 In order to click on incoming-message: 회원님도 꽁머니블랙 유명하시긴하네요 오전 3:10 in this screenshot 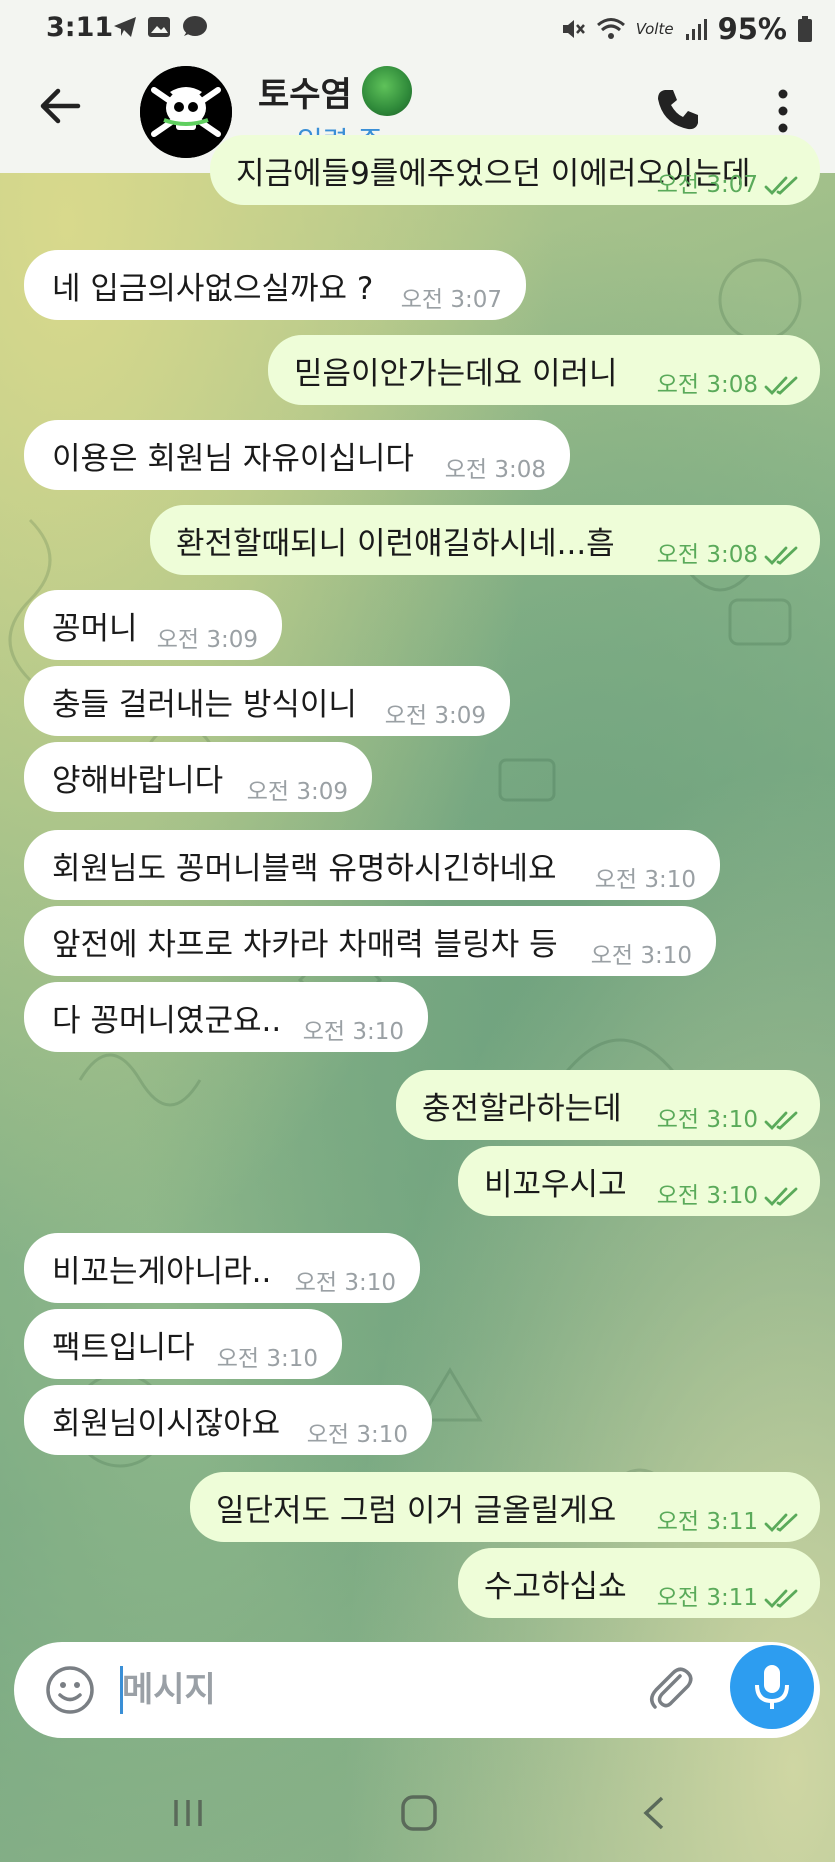, I will do `click(372, 865)`.